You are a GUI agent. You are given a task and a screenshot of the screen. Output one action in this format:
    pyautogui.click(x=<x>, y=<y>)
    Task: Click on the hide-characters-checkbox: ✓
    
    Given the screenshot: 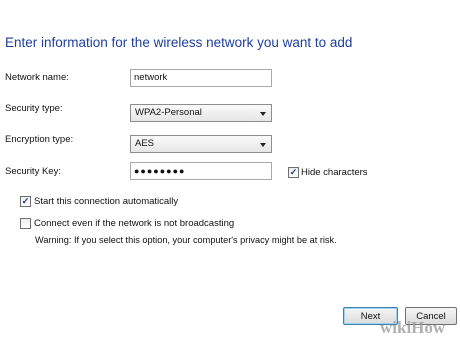 What is the action you would take?
    pyautogui.click(x=293, y=172)
    